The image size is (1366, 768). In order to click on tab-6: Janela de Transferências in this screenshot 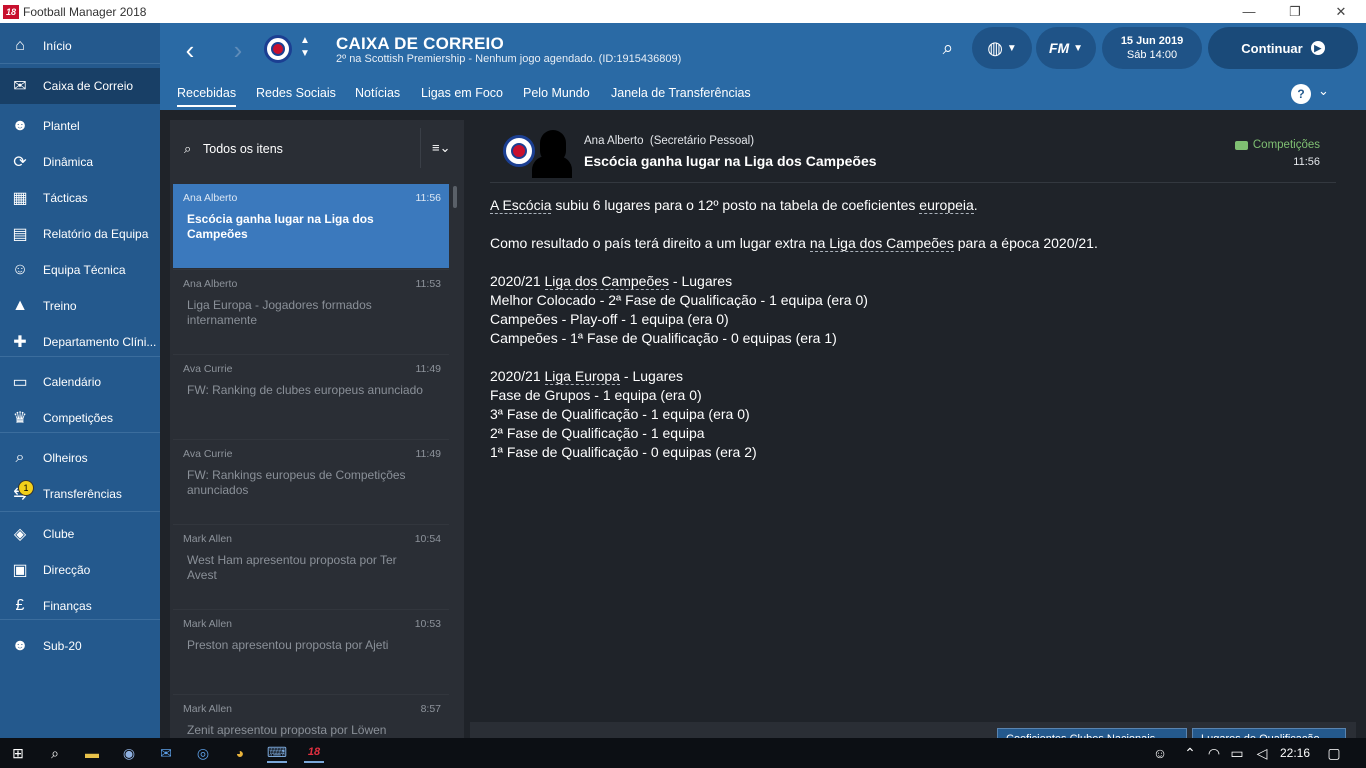, I will do `click(681, 95)`.